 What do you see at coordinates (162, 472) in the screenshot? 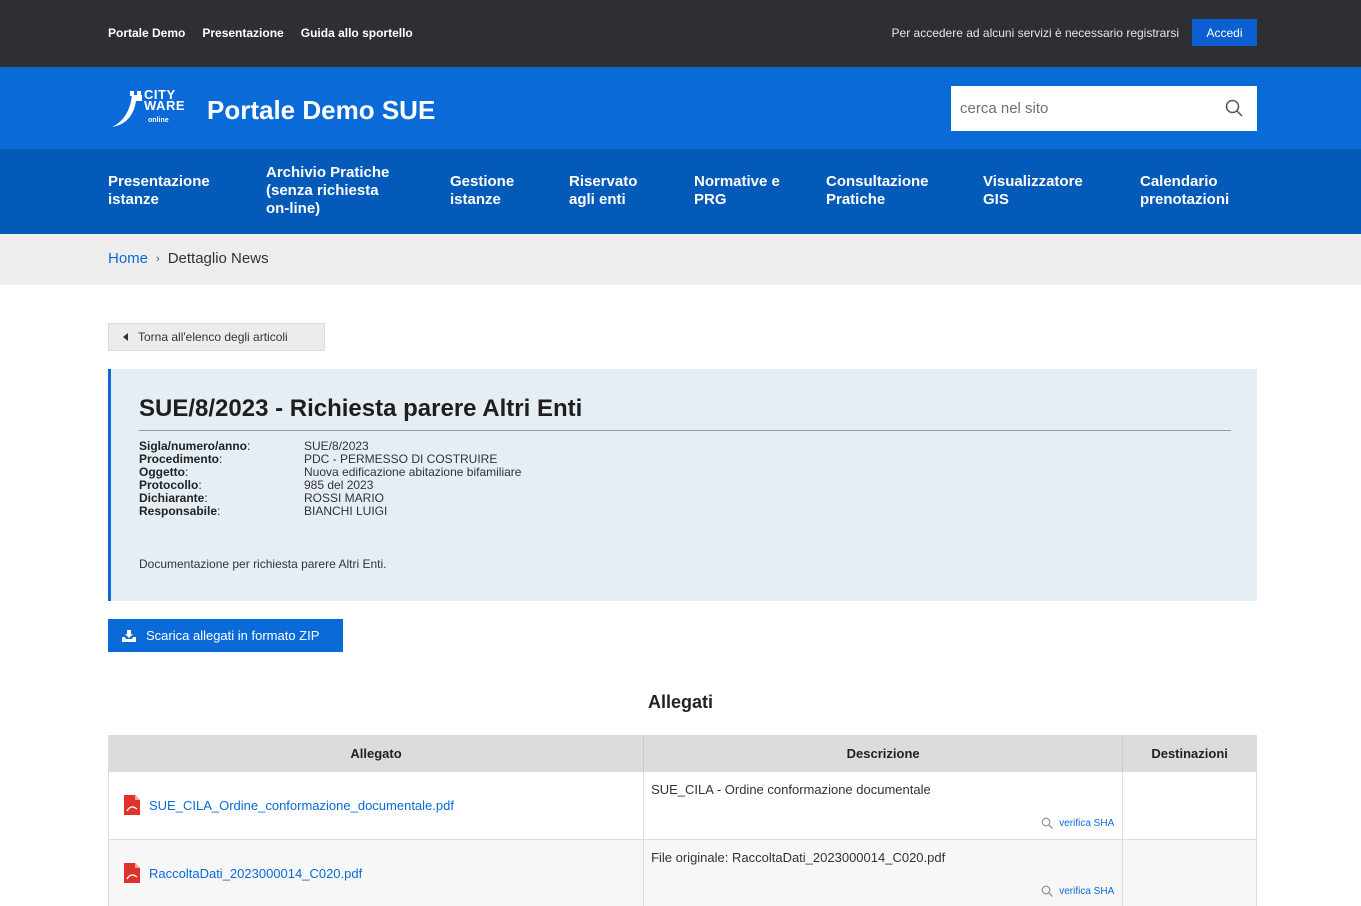
I see `detail-label: Oggetto` at bounding box center [162, 472].